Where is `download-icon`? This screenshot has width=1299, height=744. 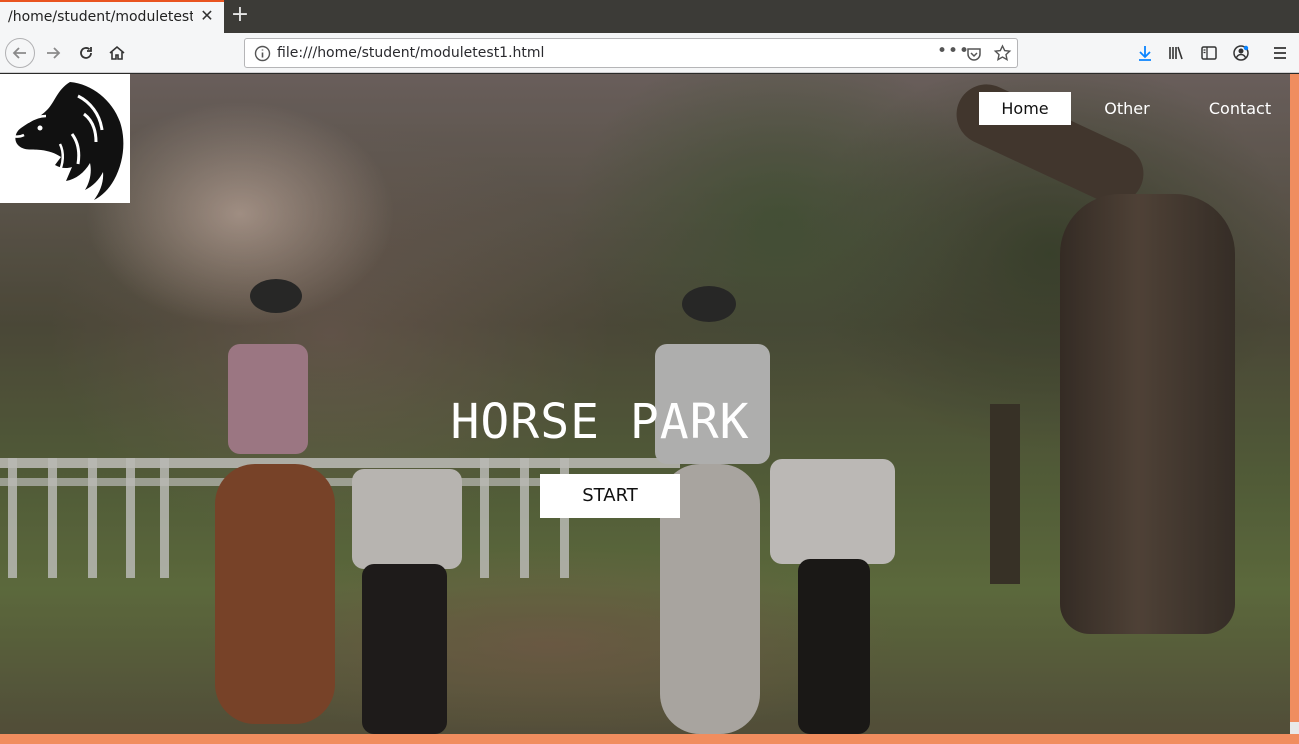
download-icon is located at coordinates (1145, 53).